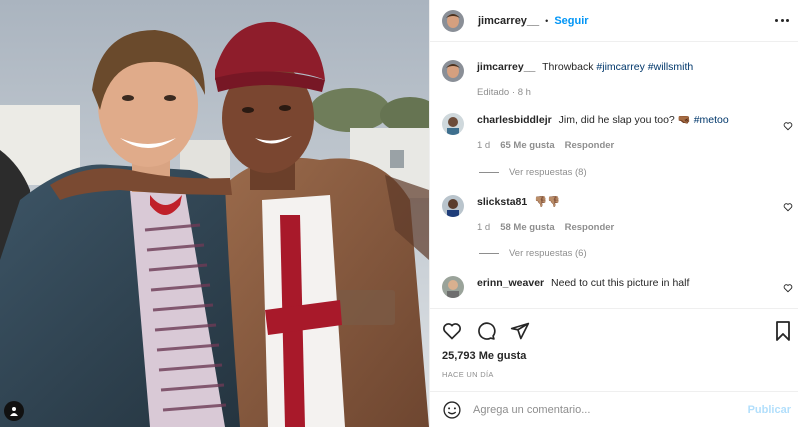 The height and width of the screenshot is (427, 798). Describe the element at coordinates (614, 324) in the screenshot. I see `action-bar` at that location.